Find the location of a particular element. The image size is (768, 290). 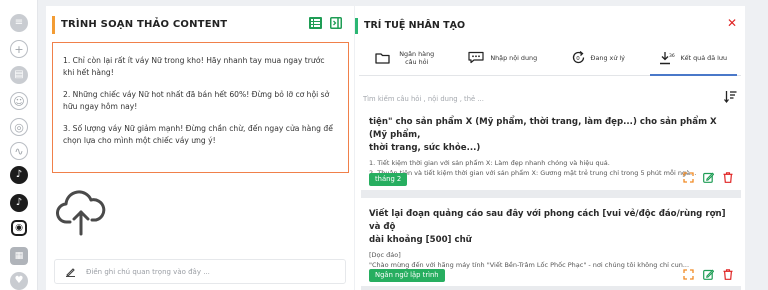

instagram-icon: ◉ is located at coordinates (19, 228).